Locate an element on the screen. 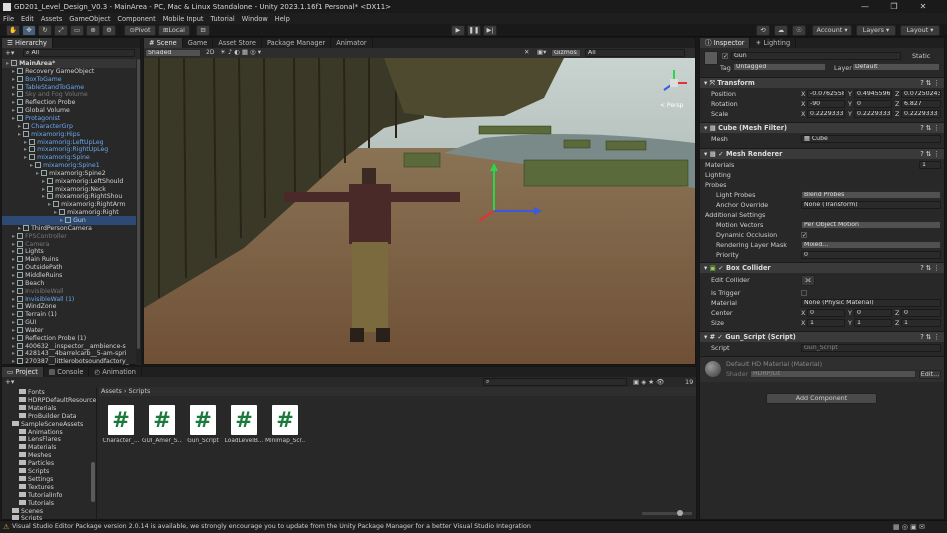 The height and width of the screenshot is (533, 947). cloud-icon: ☁ is located at coordinates (781, 30).